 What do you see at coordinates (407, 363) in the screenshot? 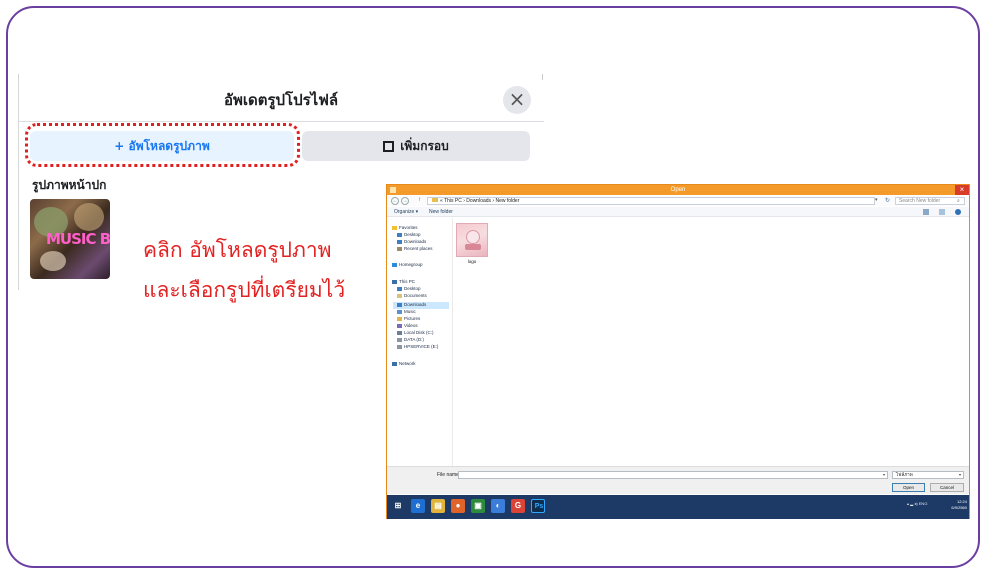
I see `nav-label: Network` at bounding box center [407, 363].